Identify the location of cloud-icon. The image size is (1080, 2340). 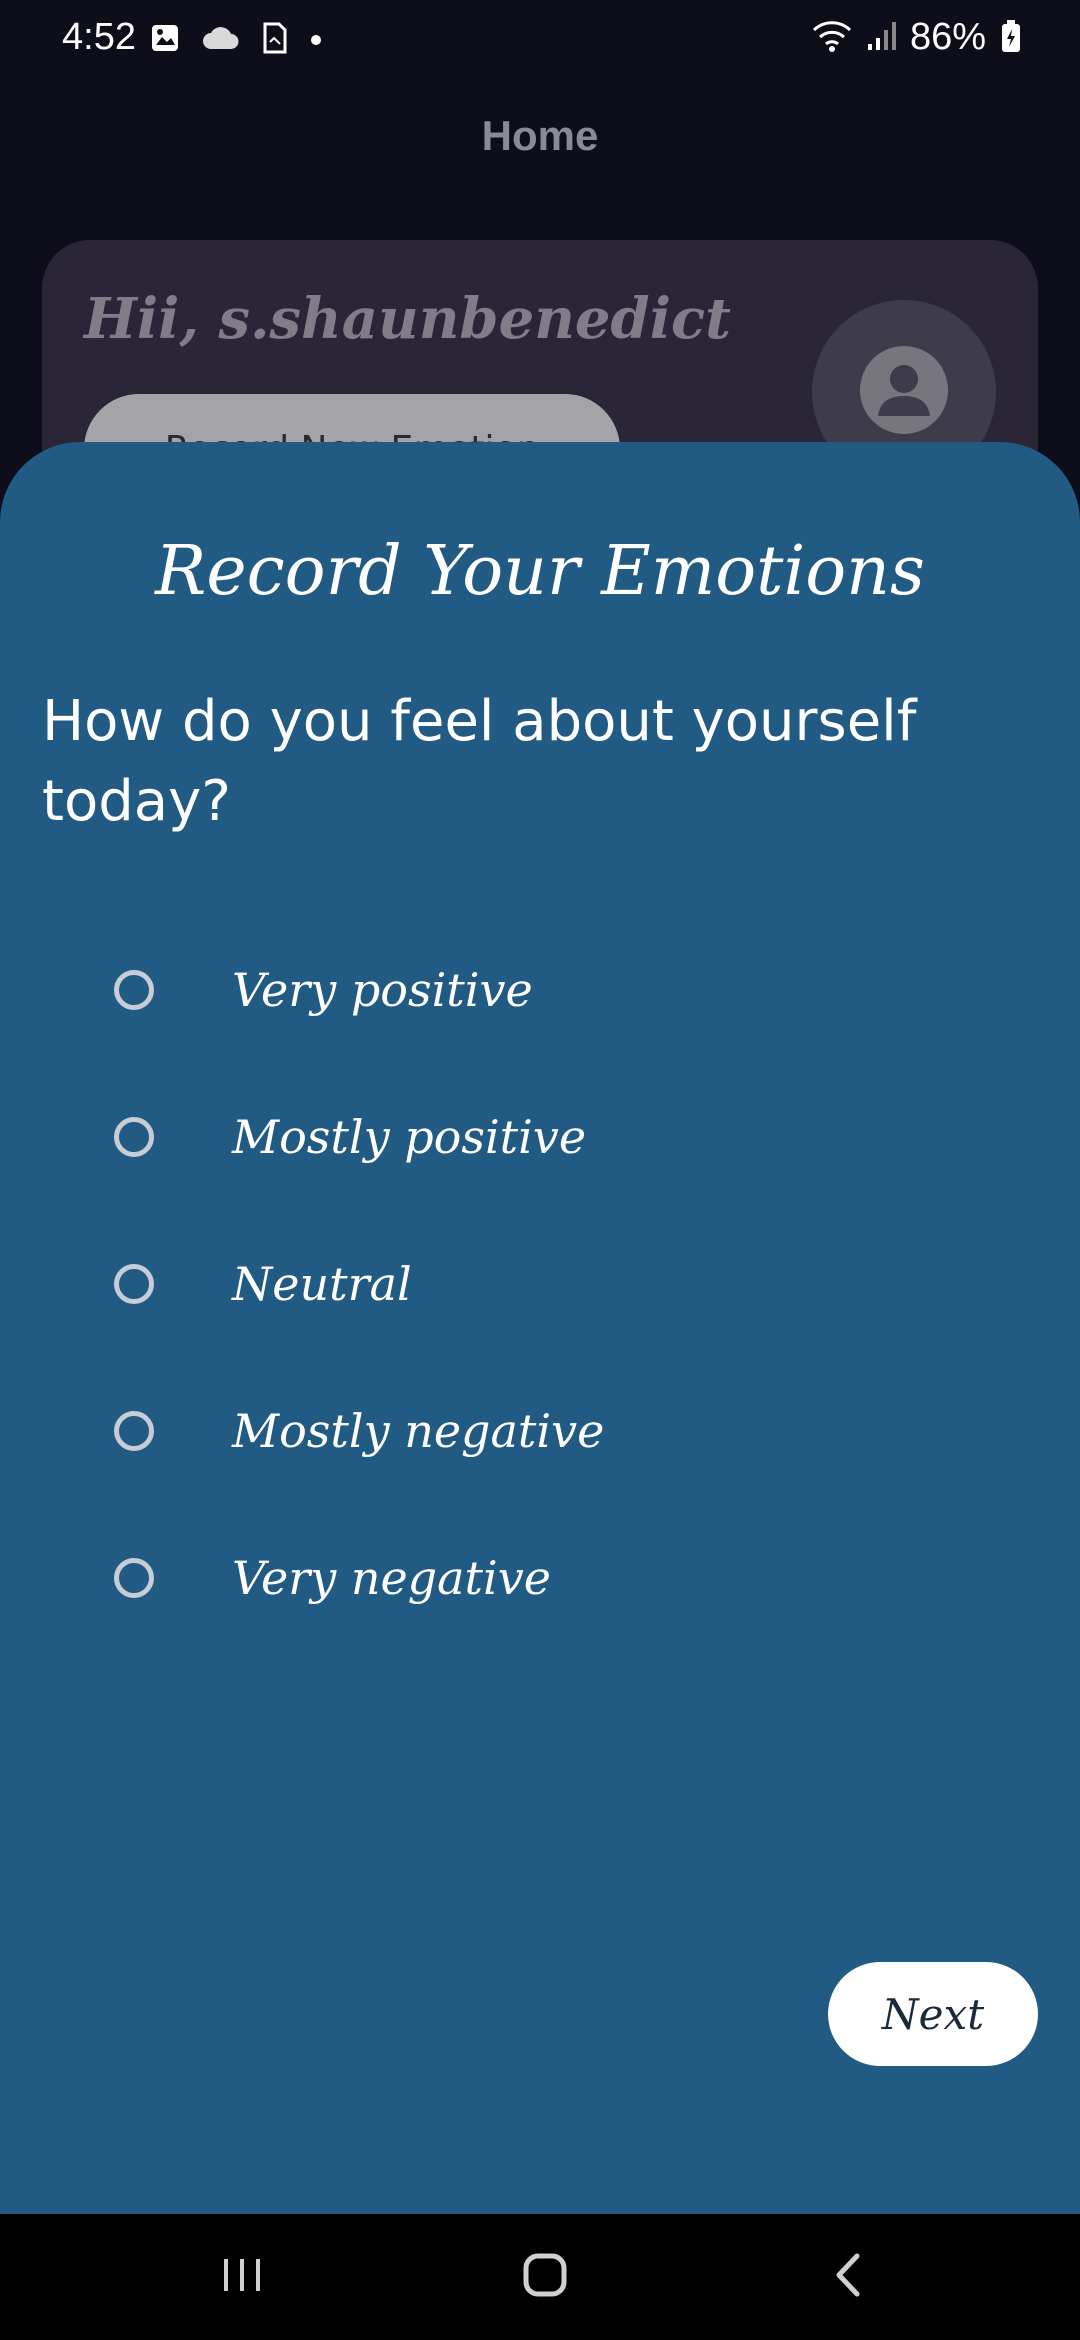
(221, 40).